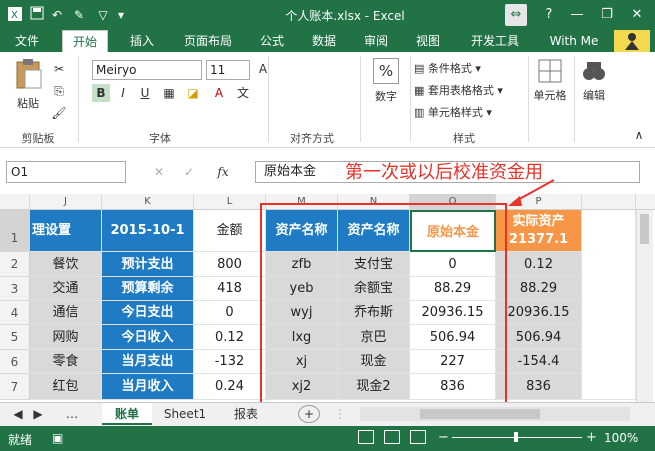 The height and width of the screenshot is (451, 655). What do you see at coordinates (59, 69) in the screenshot?
I see `cut-icon: ✂` at bounding box center [59, 69].